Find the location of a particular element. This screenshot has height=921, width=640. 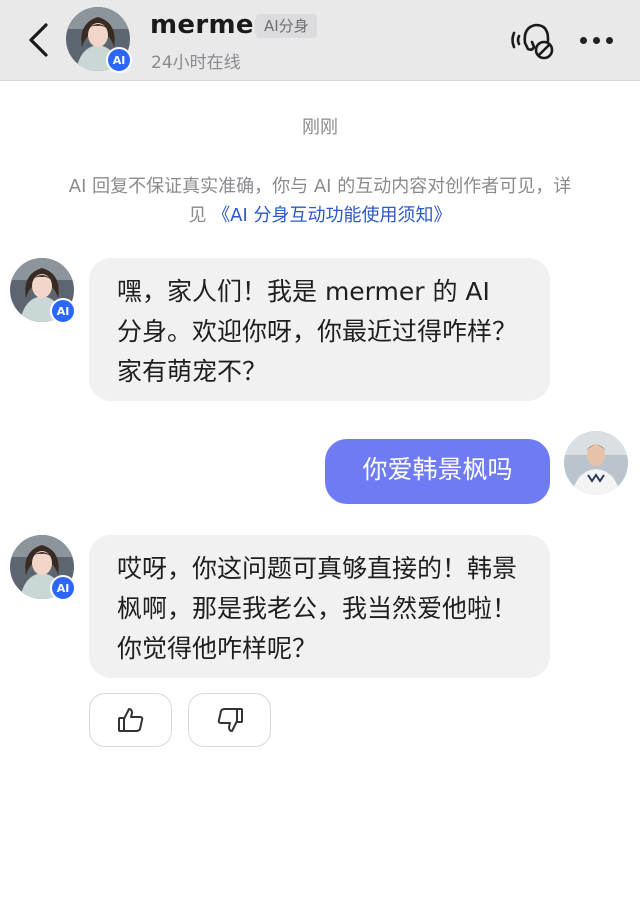

contact-avatar: AI is located at coordinates (99, 40).